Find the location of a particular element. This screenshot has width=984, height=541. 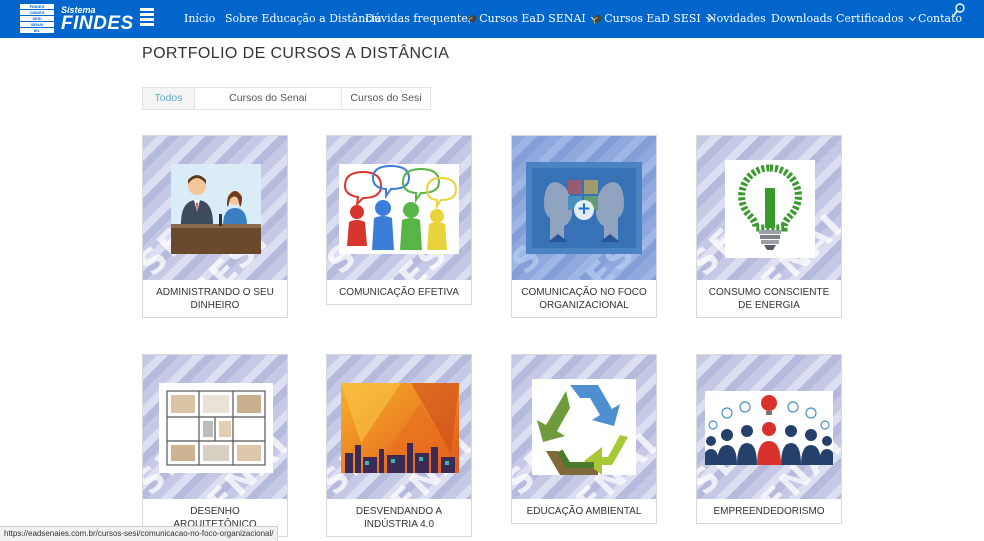

course-title: ADMINISTRANDO O SEU DINHEIRO is located at coordinates (215, 299).